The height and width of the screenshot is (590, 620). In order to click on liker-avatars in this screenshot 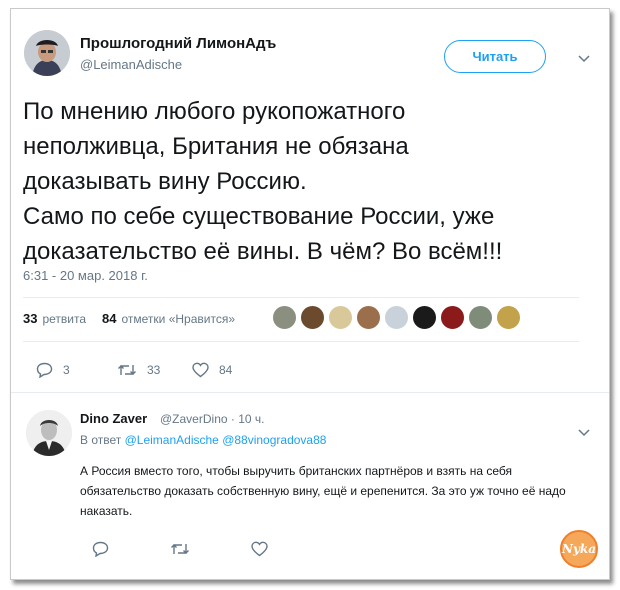, I will do `click(396, 317)`.